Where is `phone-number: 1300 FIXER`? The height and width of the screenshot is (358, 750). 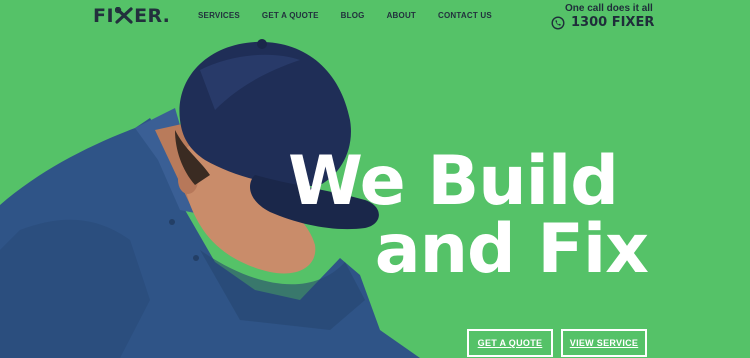 phone-number: 1300 FIXER is located at coordinates (612, 22).